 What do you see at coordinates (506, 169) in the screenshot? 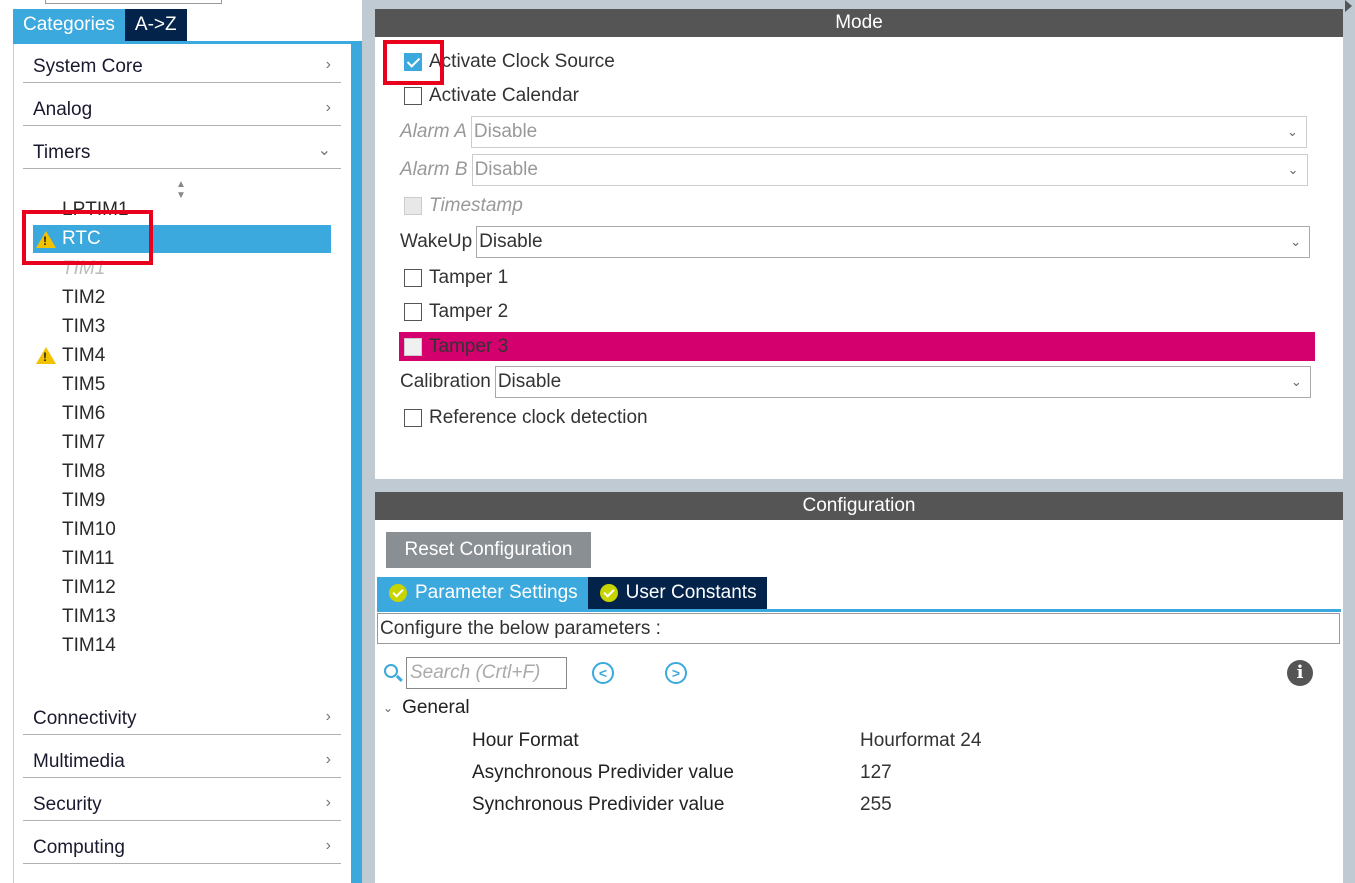
I see `alarm-b-value: Disable` at bounding box center [506, 169].